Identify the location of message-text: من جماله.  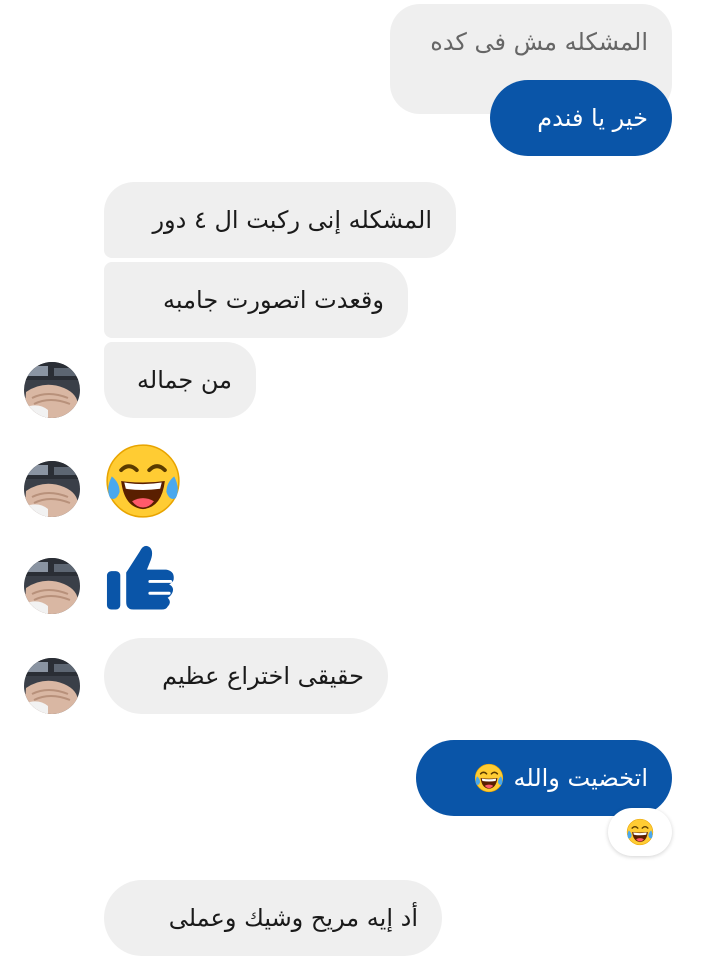
(184, 380).